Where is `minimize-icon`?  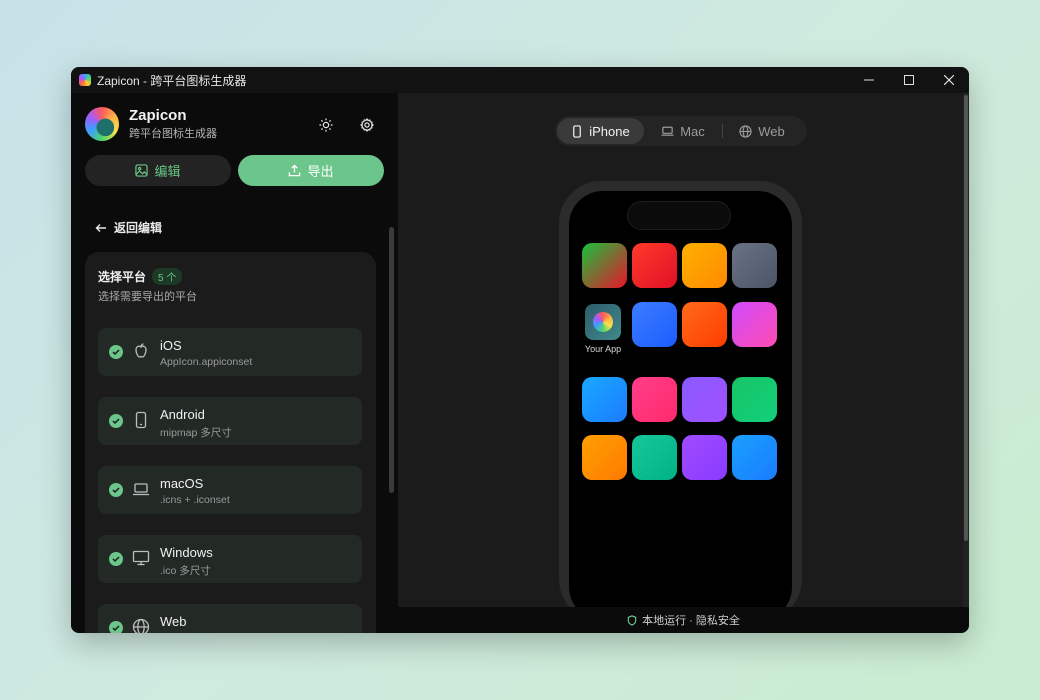 minimize-icon is located at coordinates (869, 80).